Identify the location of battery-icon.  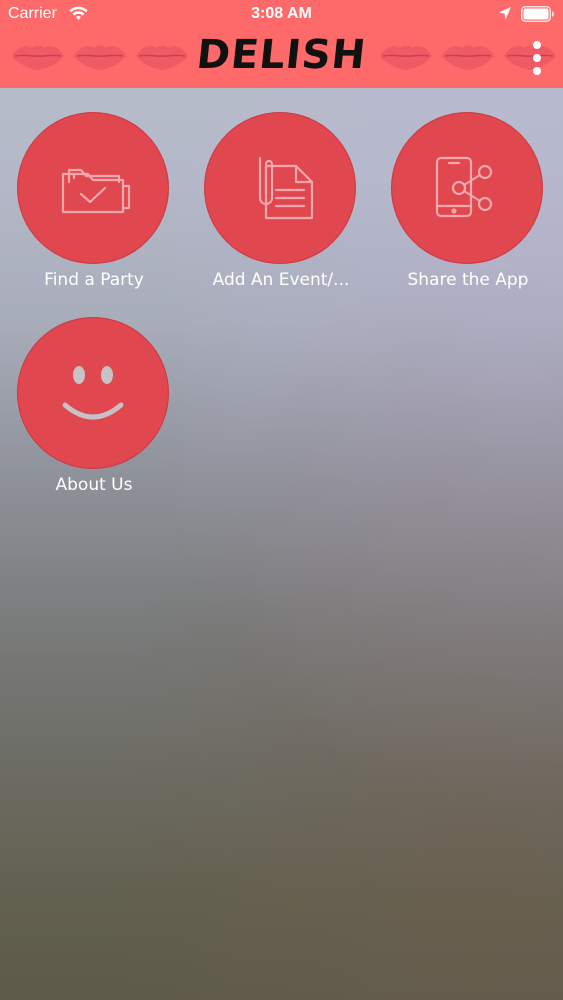
(537, 14).